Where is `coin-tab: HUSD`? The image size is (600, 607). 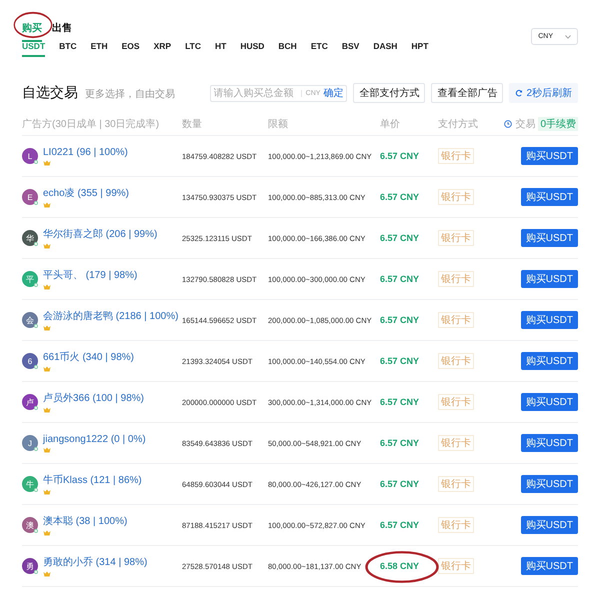
coin-tab: HUSD is located at coordinates (252, 48).